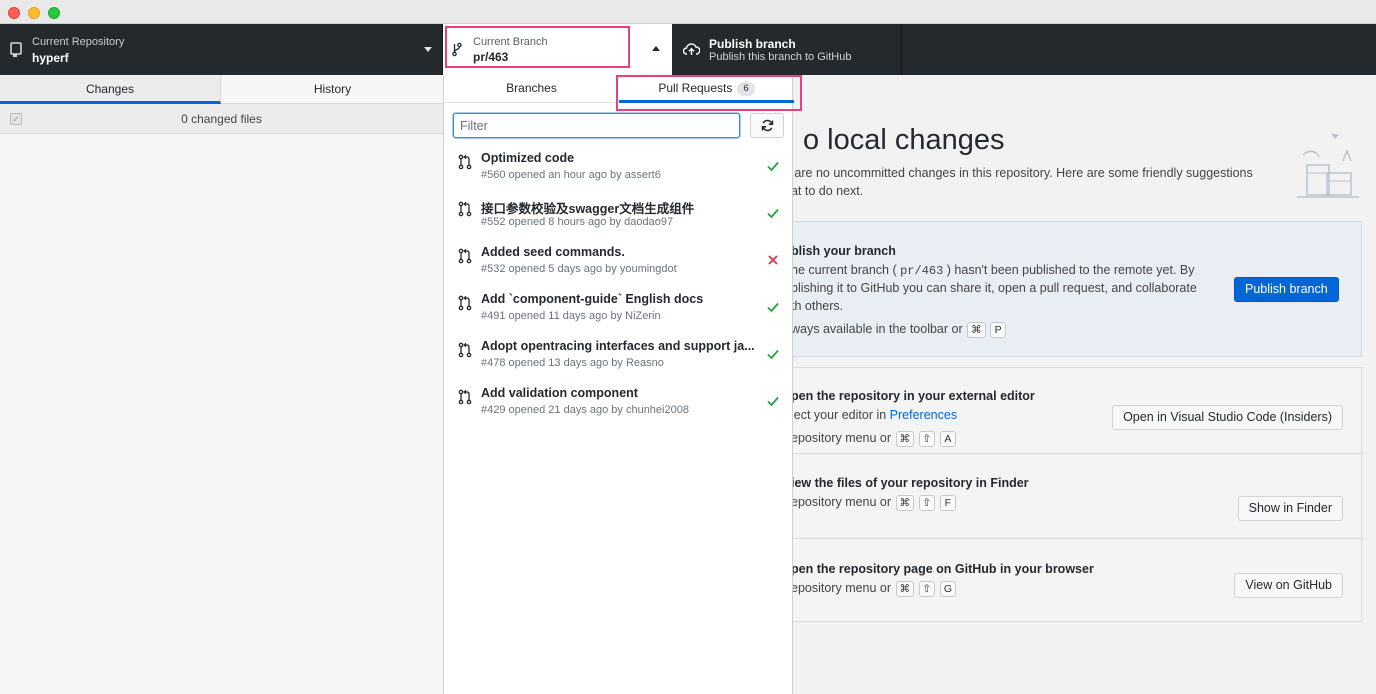  I want to click on pull-request-subtitle: #552 opened 8 hours ago by daodao97, so click(577, 222).